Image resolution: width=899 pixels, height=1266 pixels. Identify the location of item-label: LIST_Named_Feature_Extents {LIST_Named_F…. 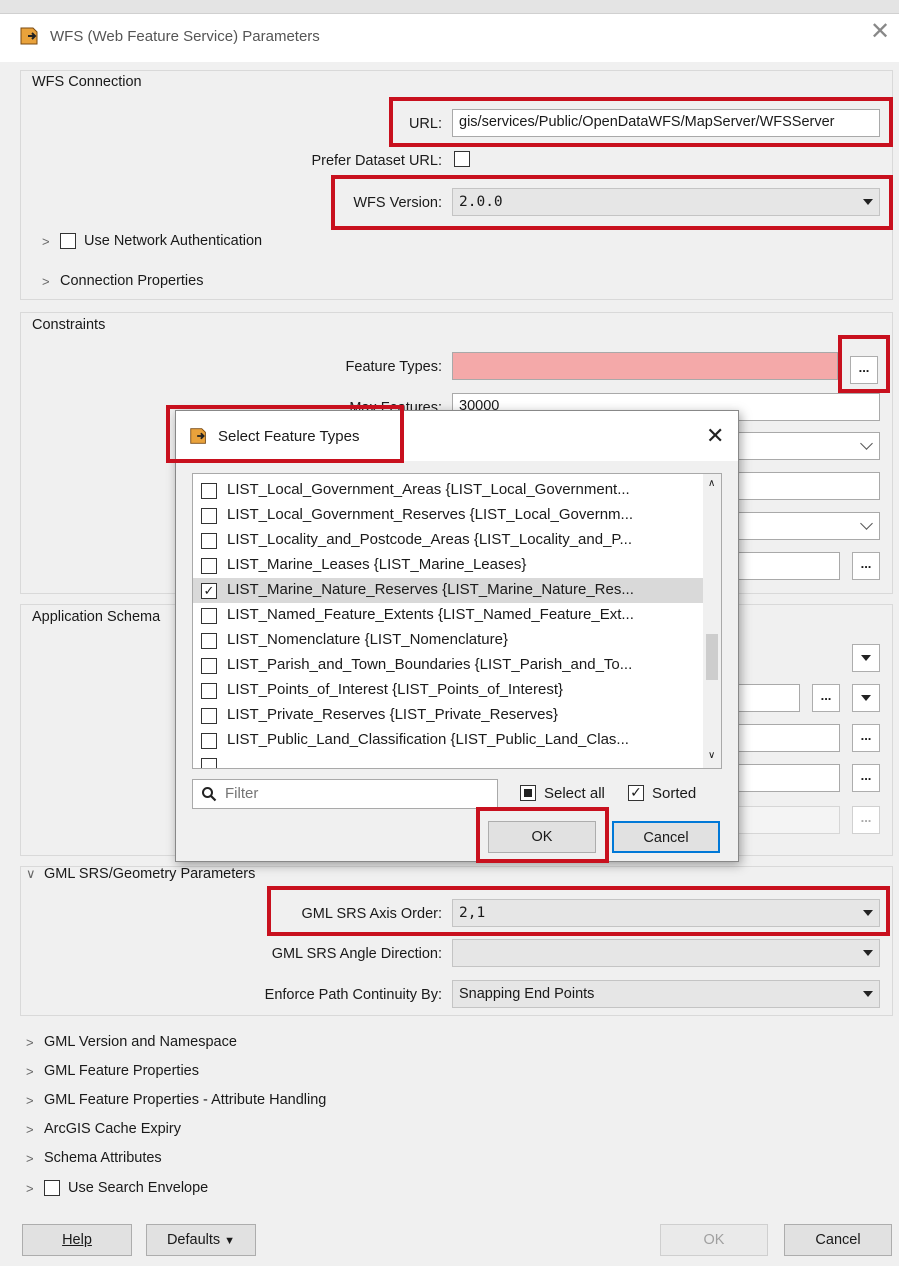
(430, 614).